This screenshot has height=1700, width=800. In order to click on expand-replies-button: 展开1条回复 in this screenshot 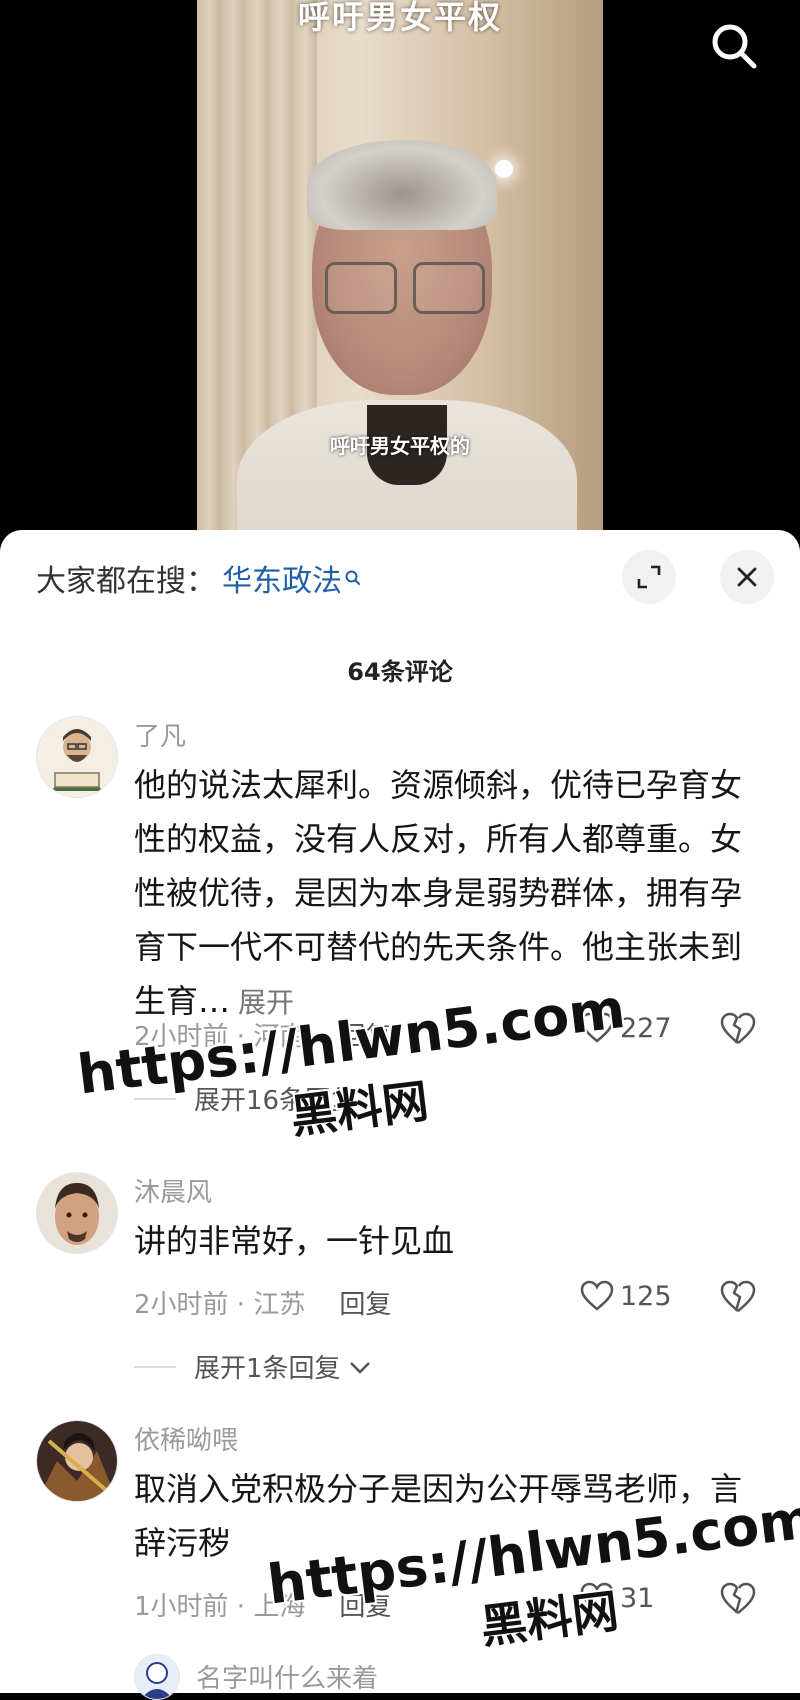, I will do `click(253, 1366)`.